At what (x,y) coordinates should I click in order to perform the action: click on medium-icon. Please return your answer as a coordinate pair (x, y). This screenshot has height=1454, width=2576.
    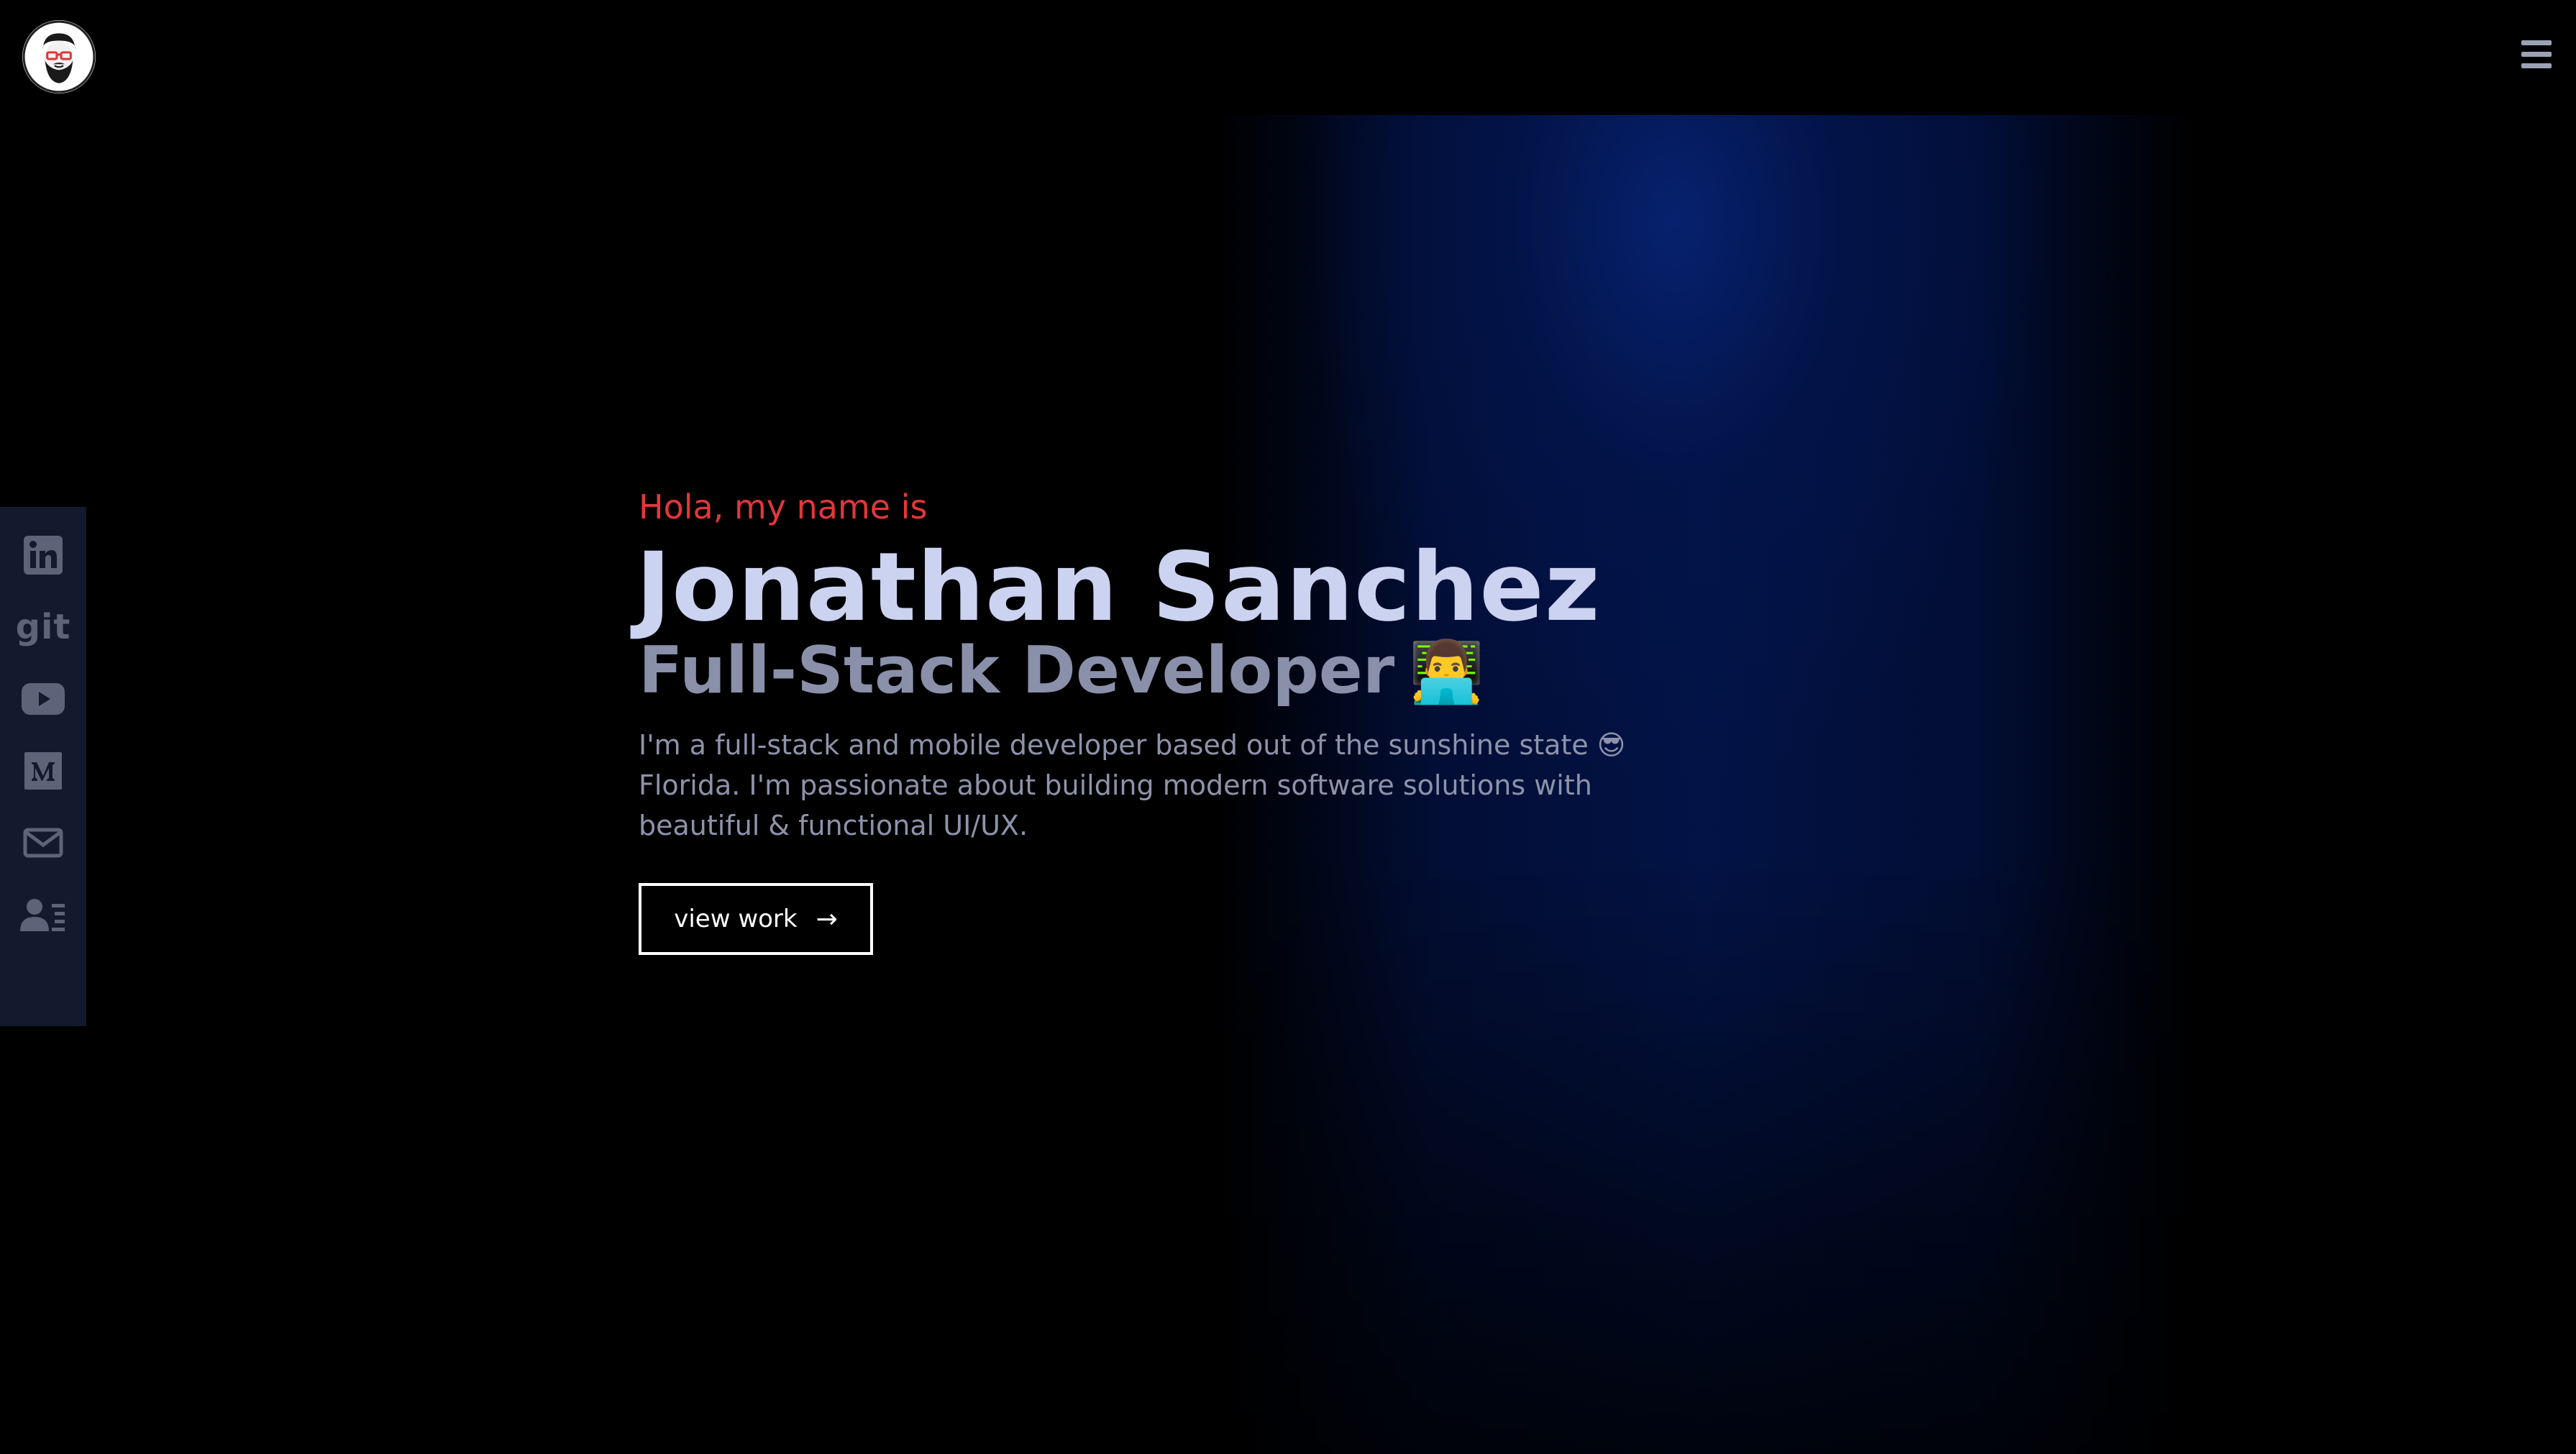
    Looking at the image, I should click on (43, 771).